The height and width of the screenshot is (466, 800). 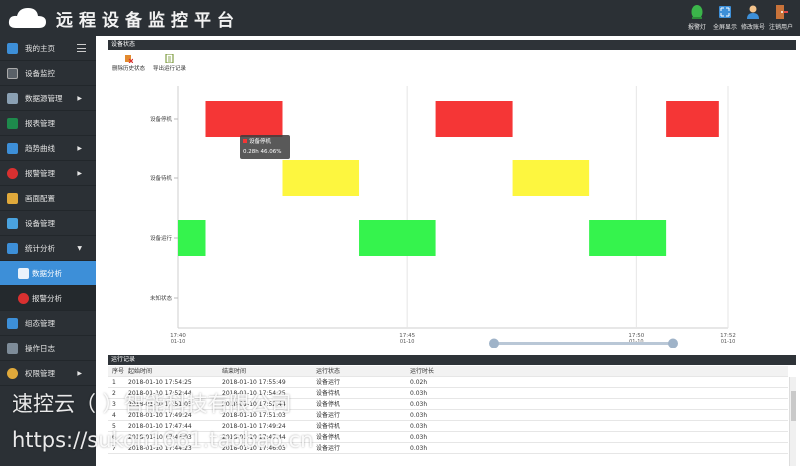 I want to click on sidebar-item-statistics: 统计分析 ▼, so click(x=48, y=248).